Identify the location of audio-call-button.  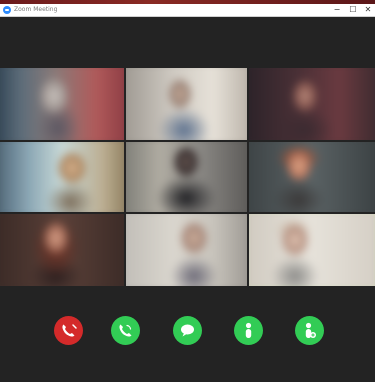
(125, 330).